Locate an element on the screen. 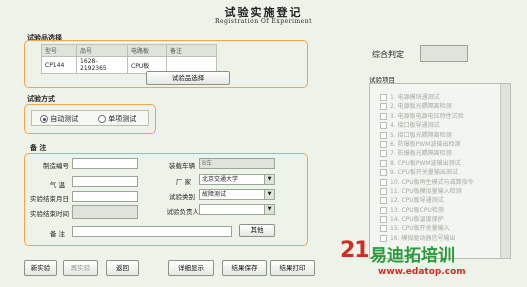  end-date-label: 实验结束月日 is located at coordinates (49, 199).